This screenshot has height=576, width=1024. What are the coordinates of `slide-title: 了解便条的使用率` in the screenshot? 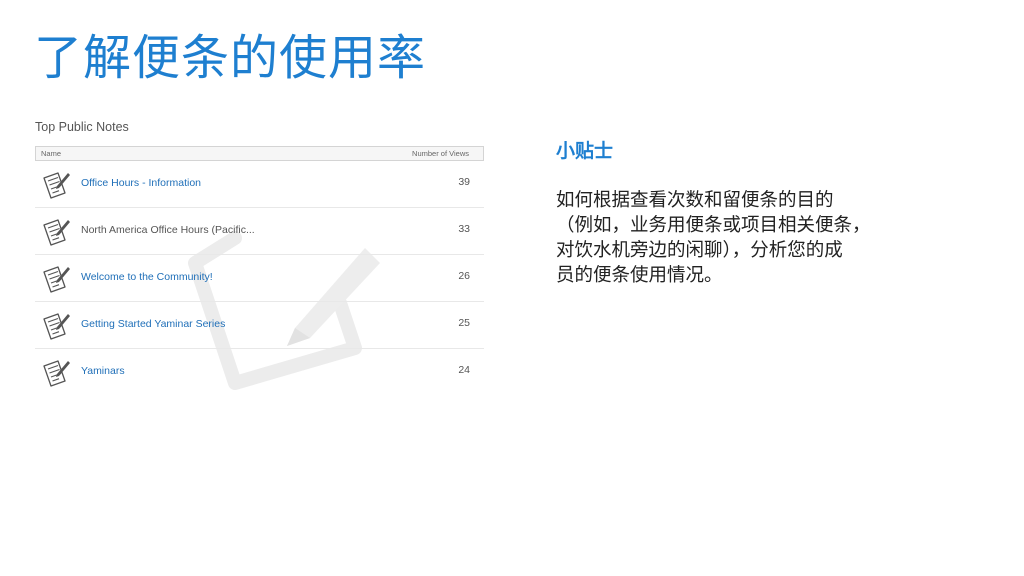 It's located at (230, 58).